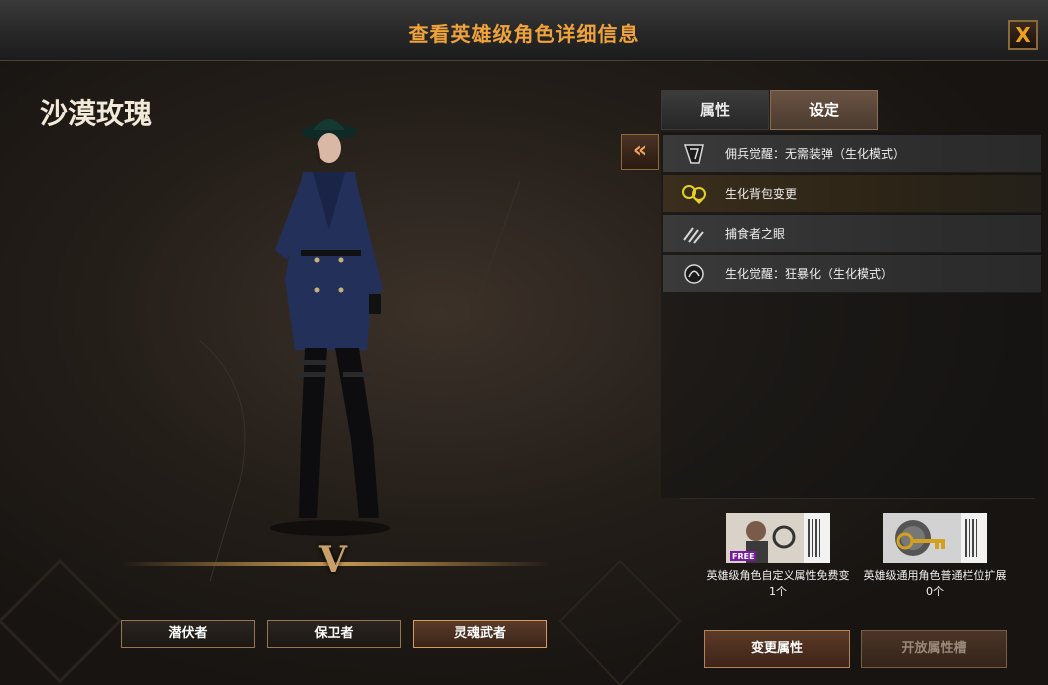  Describe the element at coordinates (330, 327) in the screenshot. I see `character-figure` at that location.